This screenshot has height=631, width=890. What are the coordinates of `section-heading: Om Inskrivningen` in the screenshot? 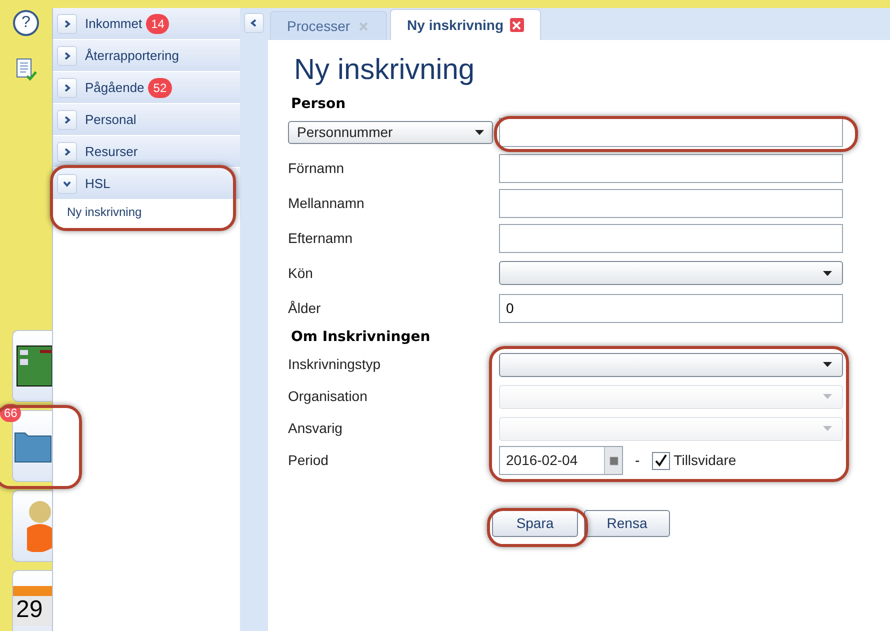 It's located at (361, 337).